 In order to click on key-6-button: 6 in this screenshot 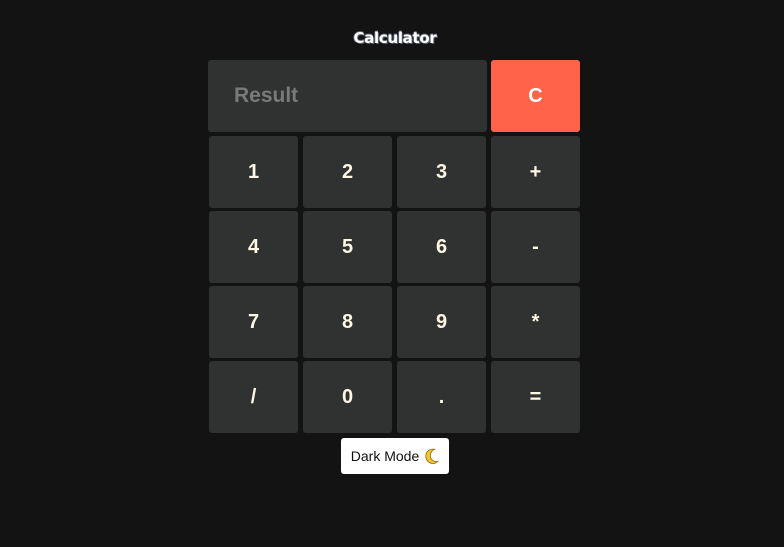, I will do `click(441, 247)`.